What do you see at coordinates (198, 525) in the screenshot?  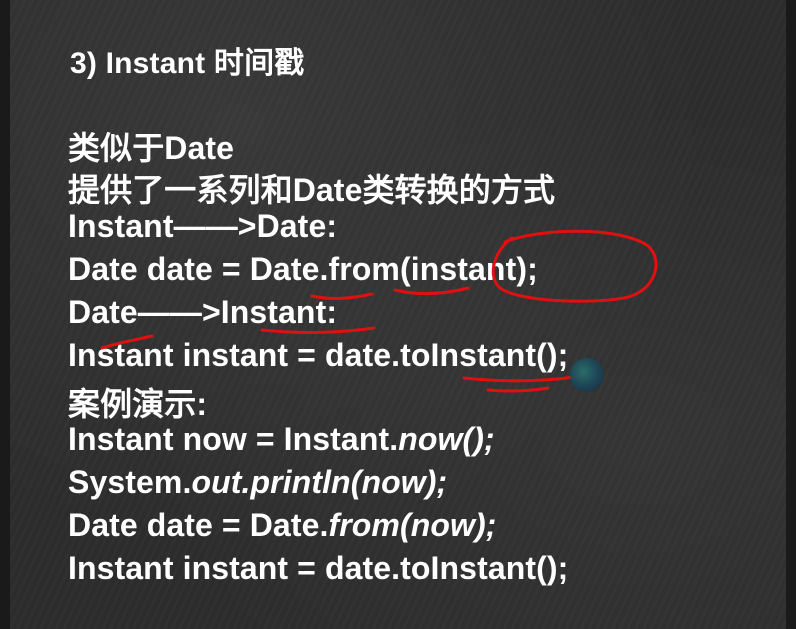 I see `example-line-date-from-prefix: Date date = Date.` at bounding box center [198, 525].